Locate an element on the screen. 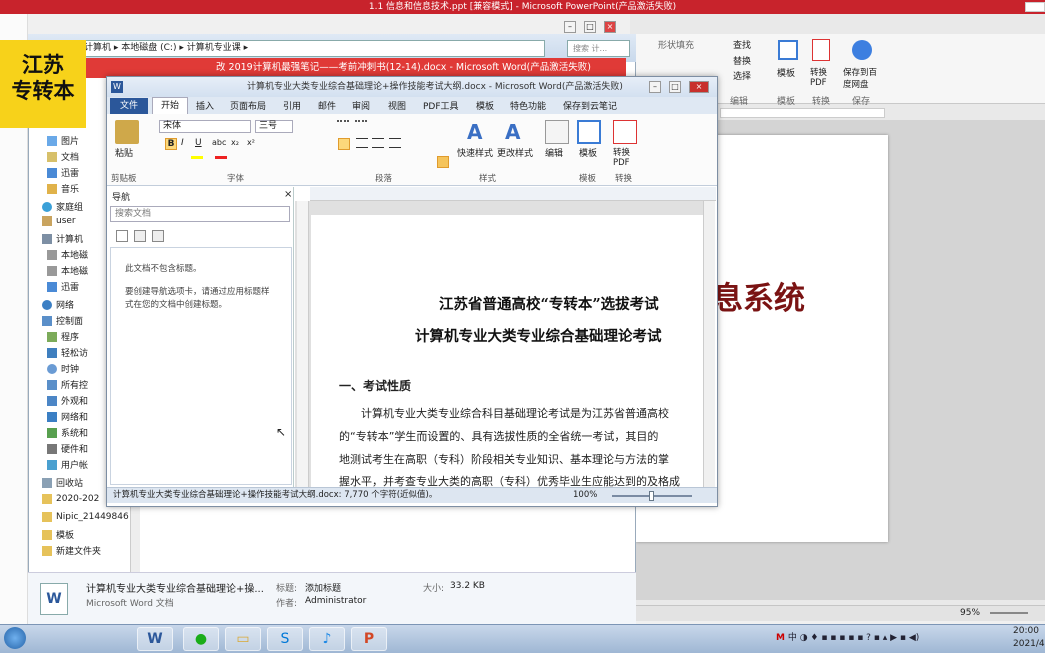 This screenshot has height=653, width=1045. nav-item-pictures: 图片 is located at coordinates (63, 140).